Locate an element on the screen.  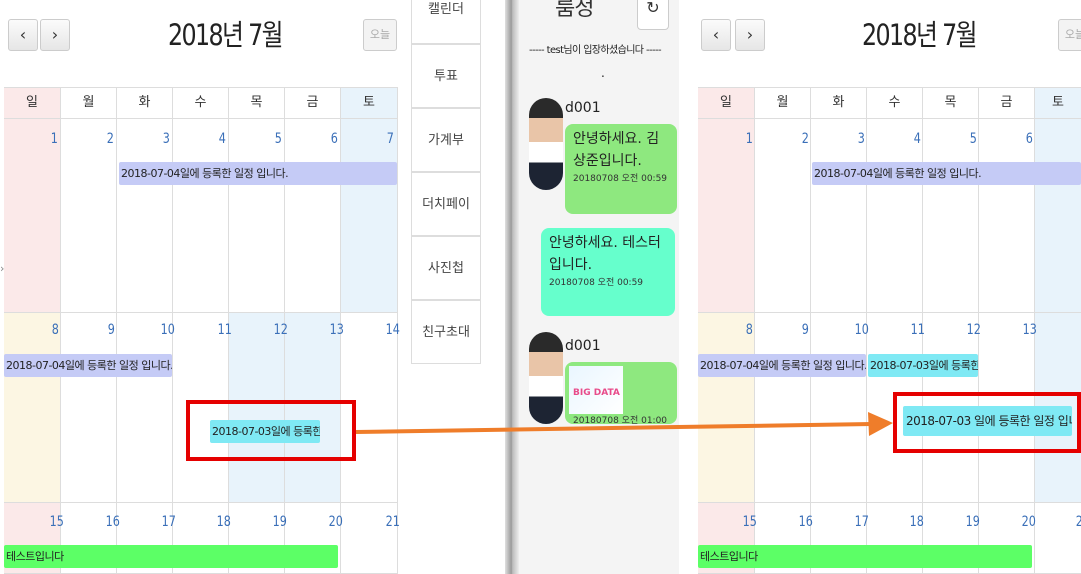
drag-arrow-icon is located at coordinates (624, 424).